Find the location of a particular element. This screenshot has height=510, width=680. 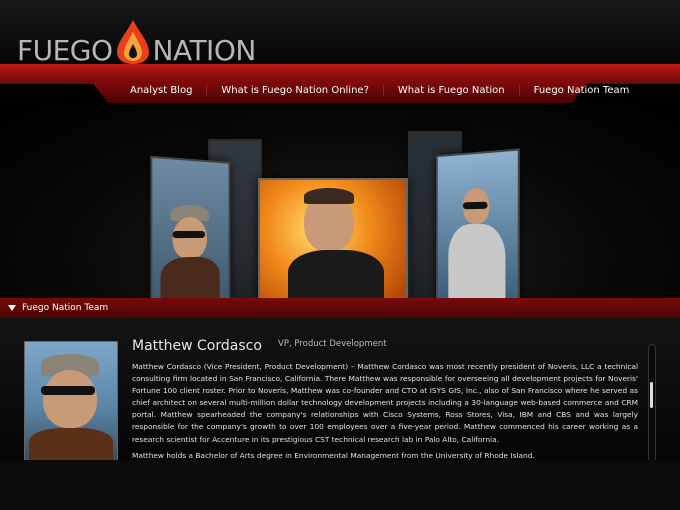

site-header: FUEGO NATION is located at coordinates (340, 33).